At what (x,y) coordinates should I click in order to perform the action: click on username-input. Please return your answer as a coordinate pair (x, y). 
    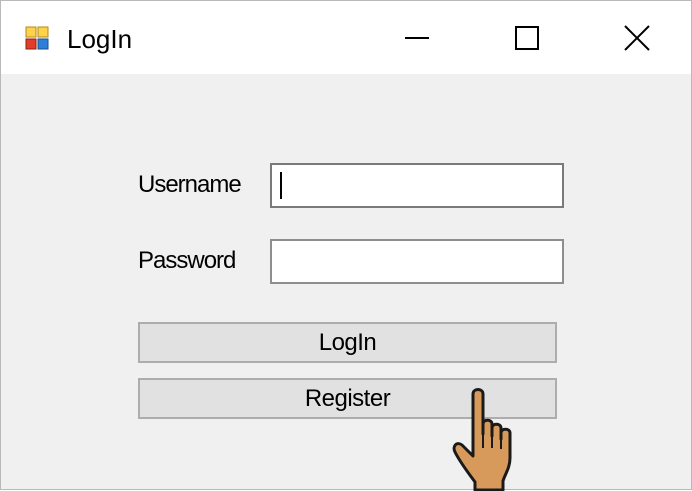
    Looking at the image, I should click on (417, 185).